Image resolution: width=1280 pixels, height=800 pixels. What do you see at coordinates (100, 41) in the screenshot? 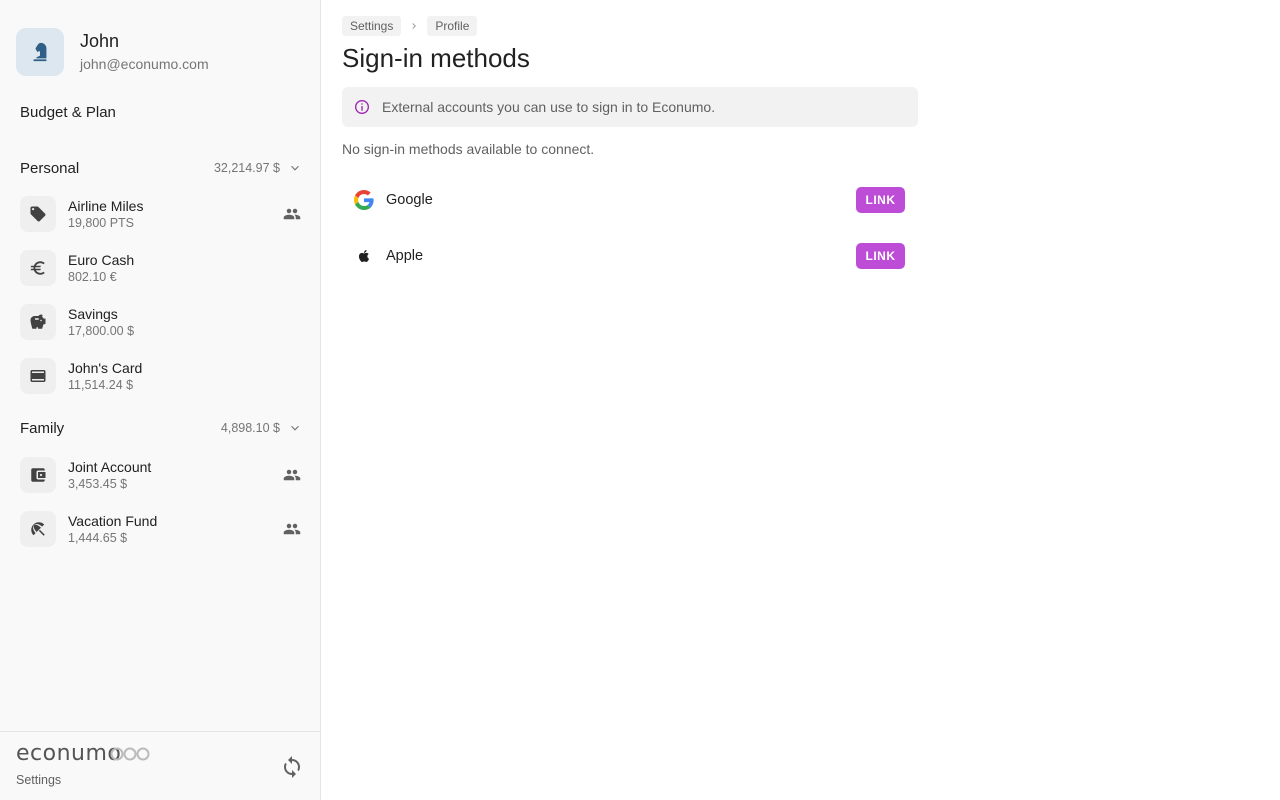
I see `user-name: John` at bounding box center [100, 41].